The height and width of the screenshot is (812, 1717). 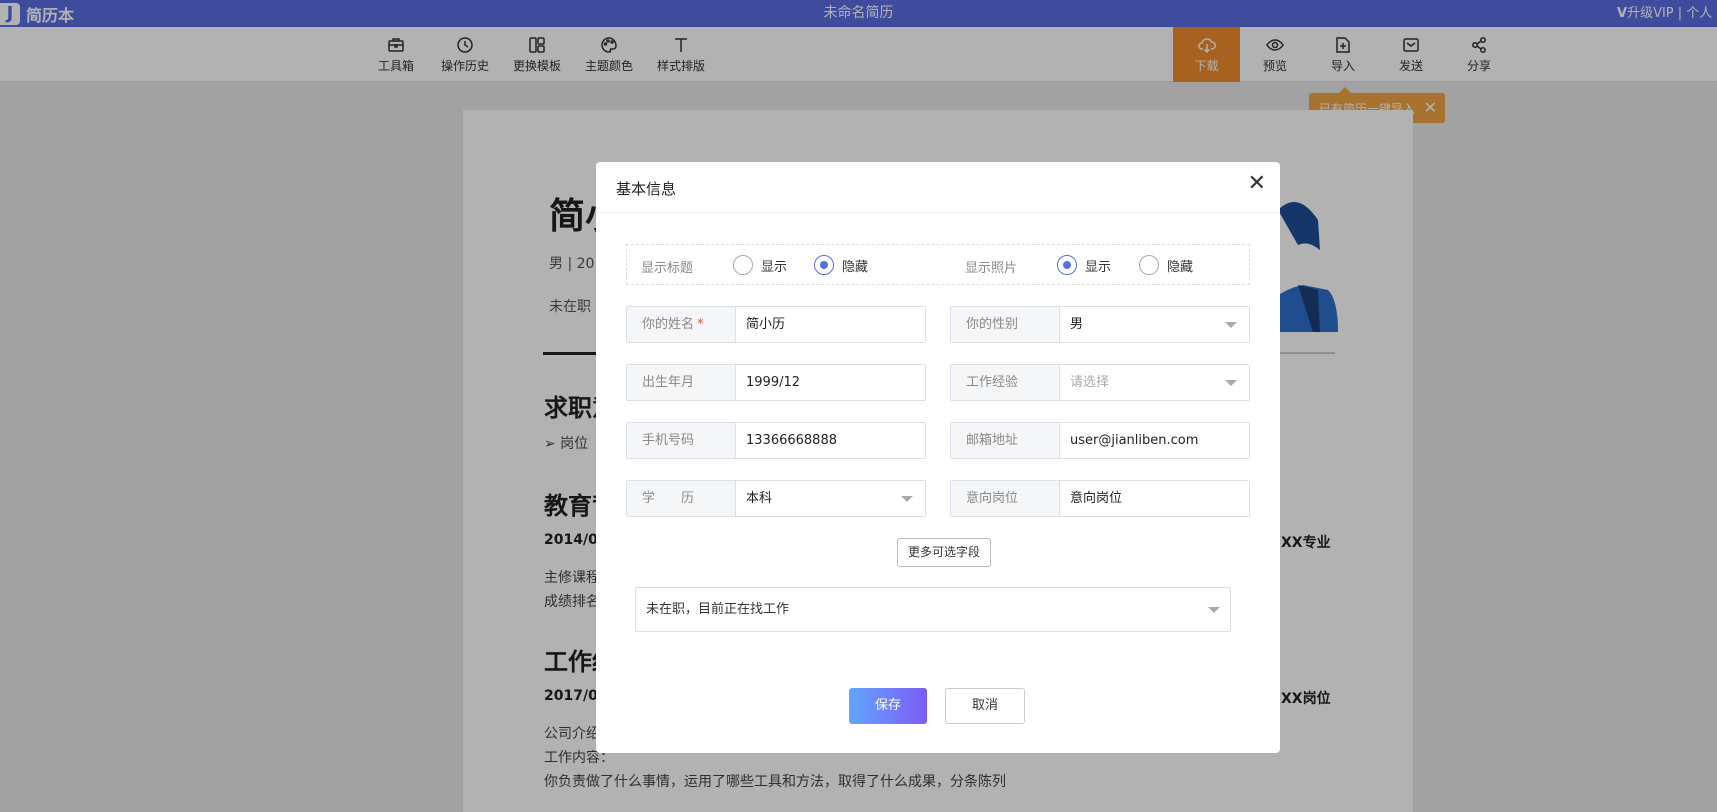 I want to click on show-photo-show-radio: 显示, so click(x=1084, y=265).